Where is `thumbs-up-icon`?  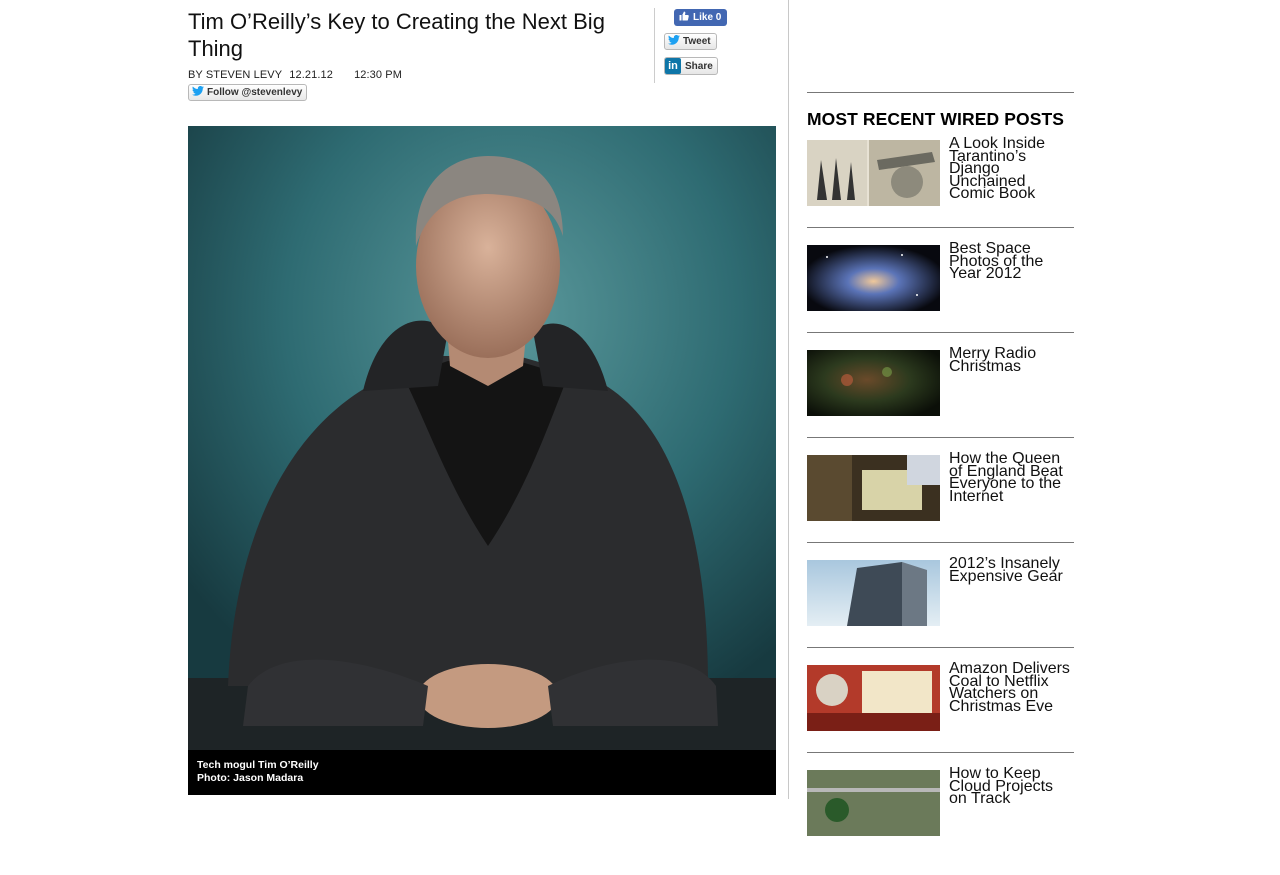 thumbs-up-icon is located at coordinates (684, 17).